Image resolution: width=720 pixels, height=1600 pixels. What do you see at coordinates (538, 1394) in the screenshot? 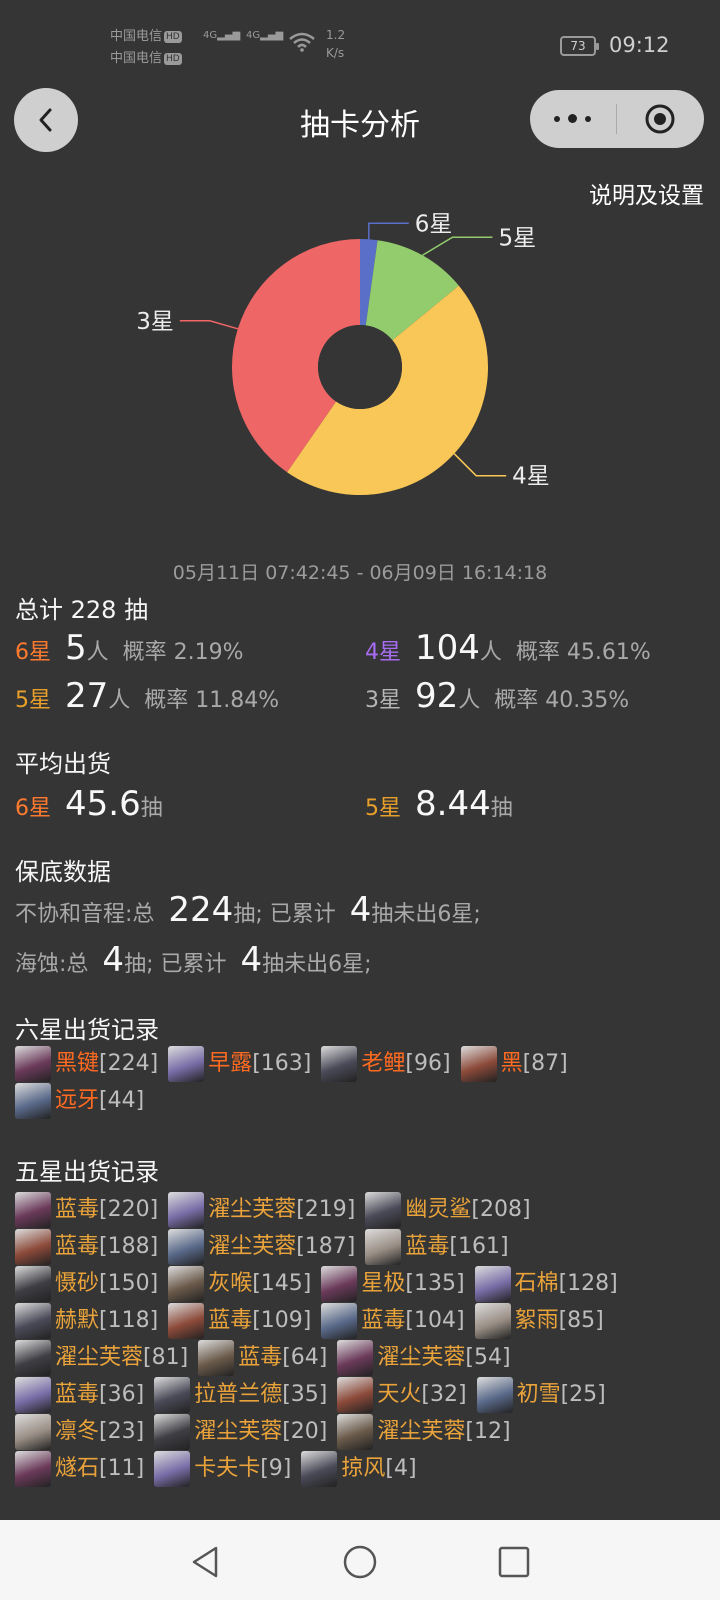
I see `operator-name: 初雪` at bounding box center [538, 1394].